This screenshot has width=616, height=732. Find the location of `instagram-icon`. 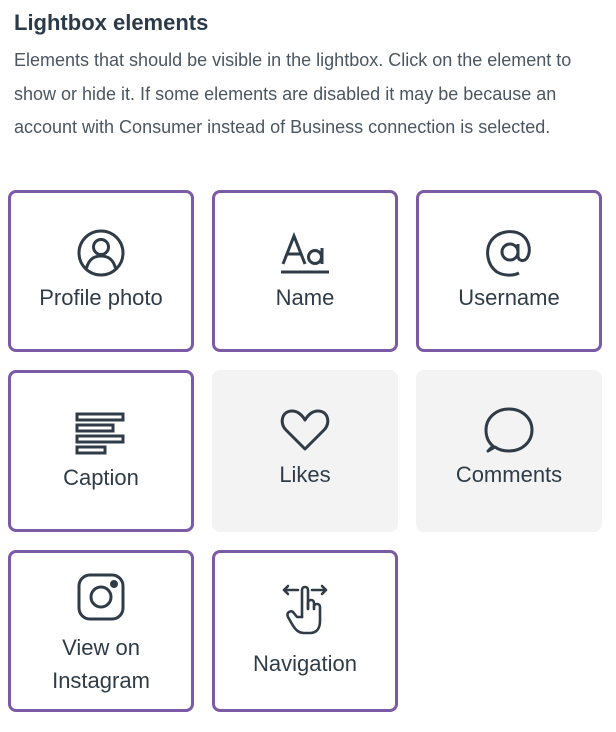

instagram-icon is located at coordinates (101, 597).